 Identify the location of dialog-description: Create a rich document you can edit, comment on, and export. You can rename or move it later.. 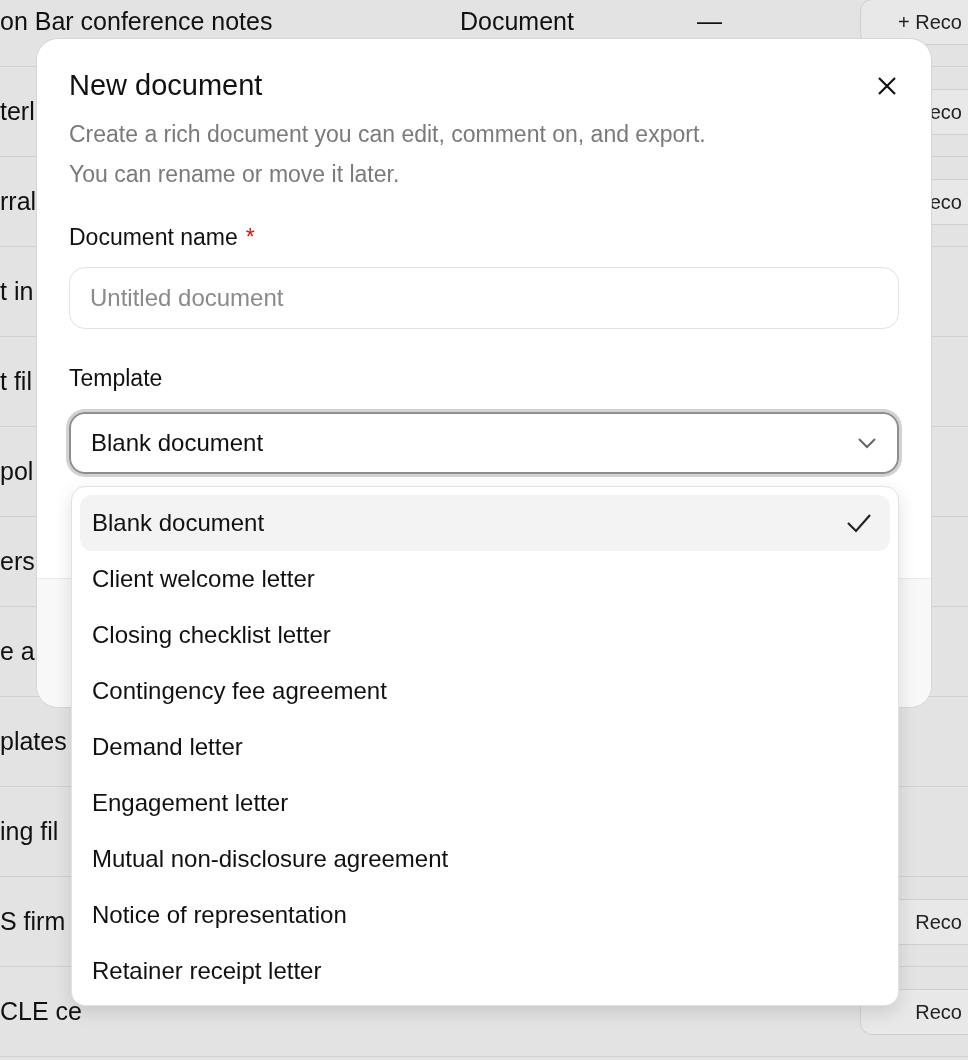
(388, 154).